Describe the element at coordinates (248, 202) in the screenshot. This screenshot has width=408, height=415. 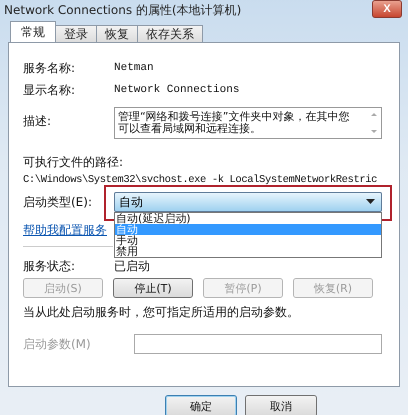
I see `startup-type-dropdown: 自动` at that location.